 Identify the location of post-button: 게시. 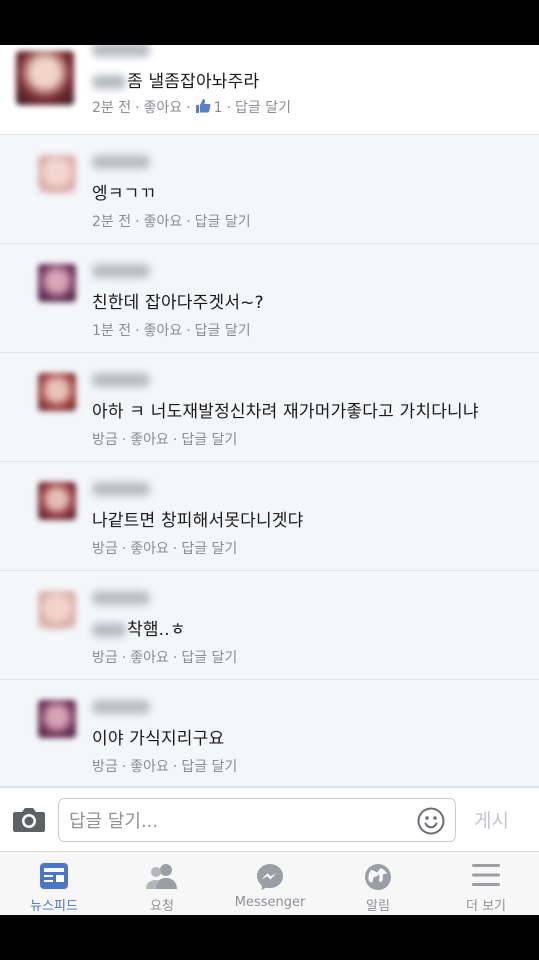
(491, 819).